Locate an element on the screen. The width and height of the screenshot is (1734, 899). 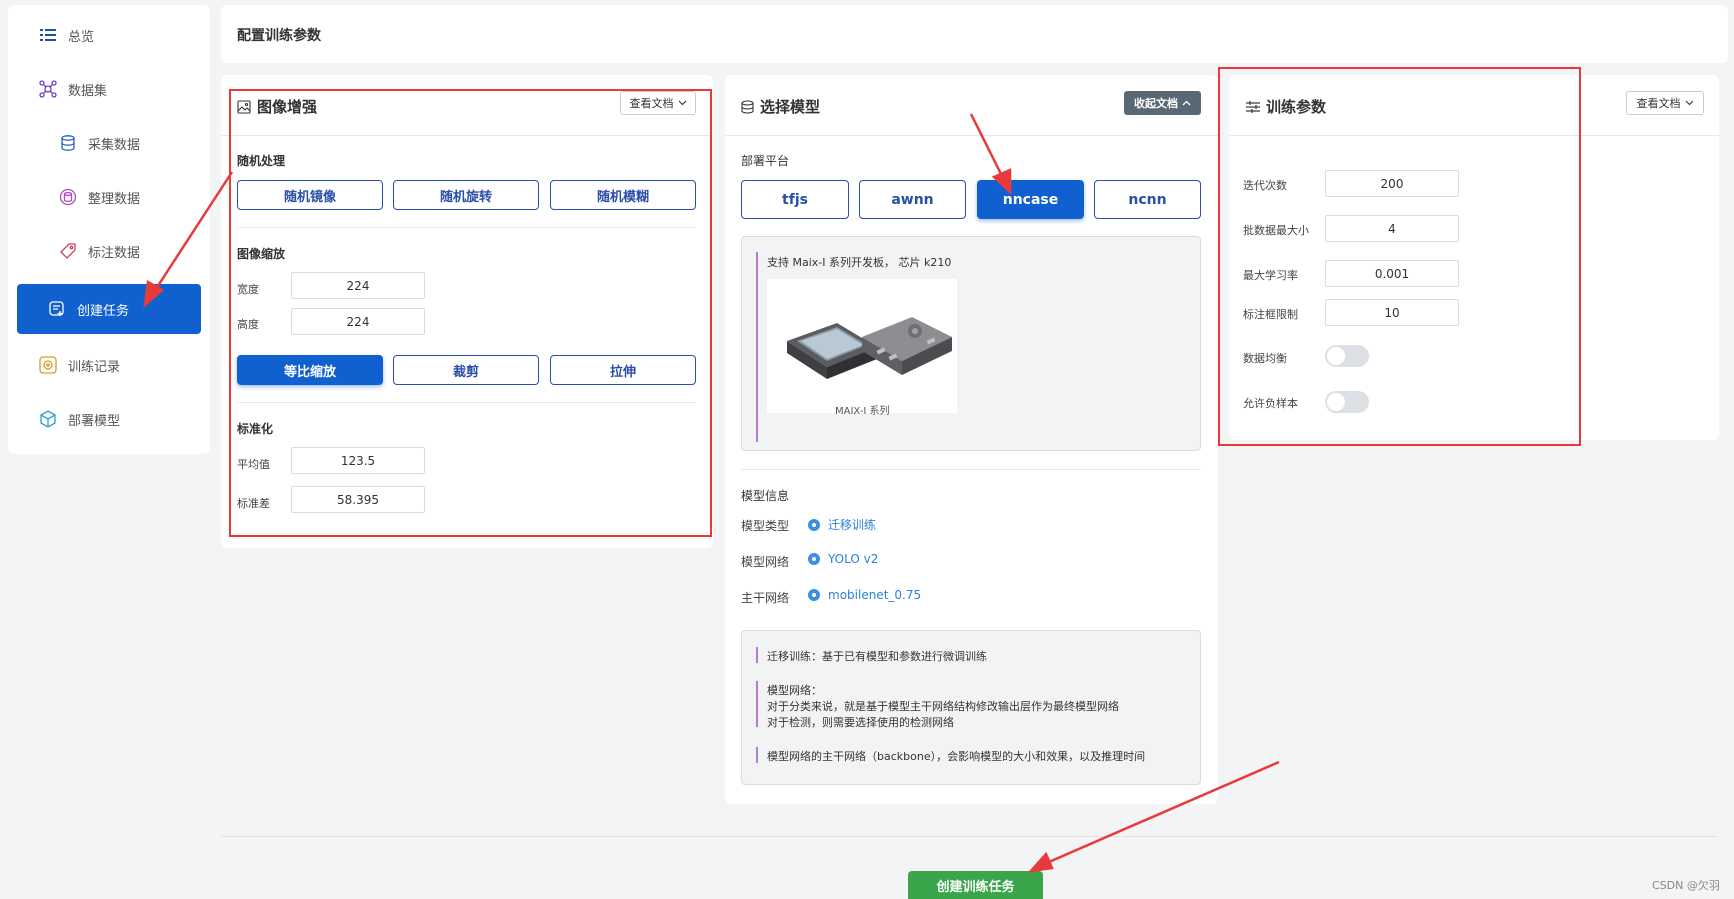
model-network-option: YOLO v2 is located at coordinates (843, 559).